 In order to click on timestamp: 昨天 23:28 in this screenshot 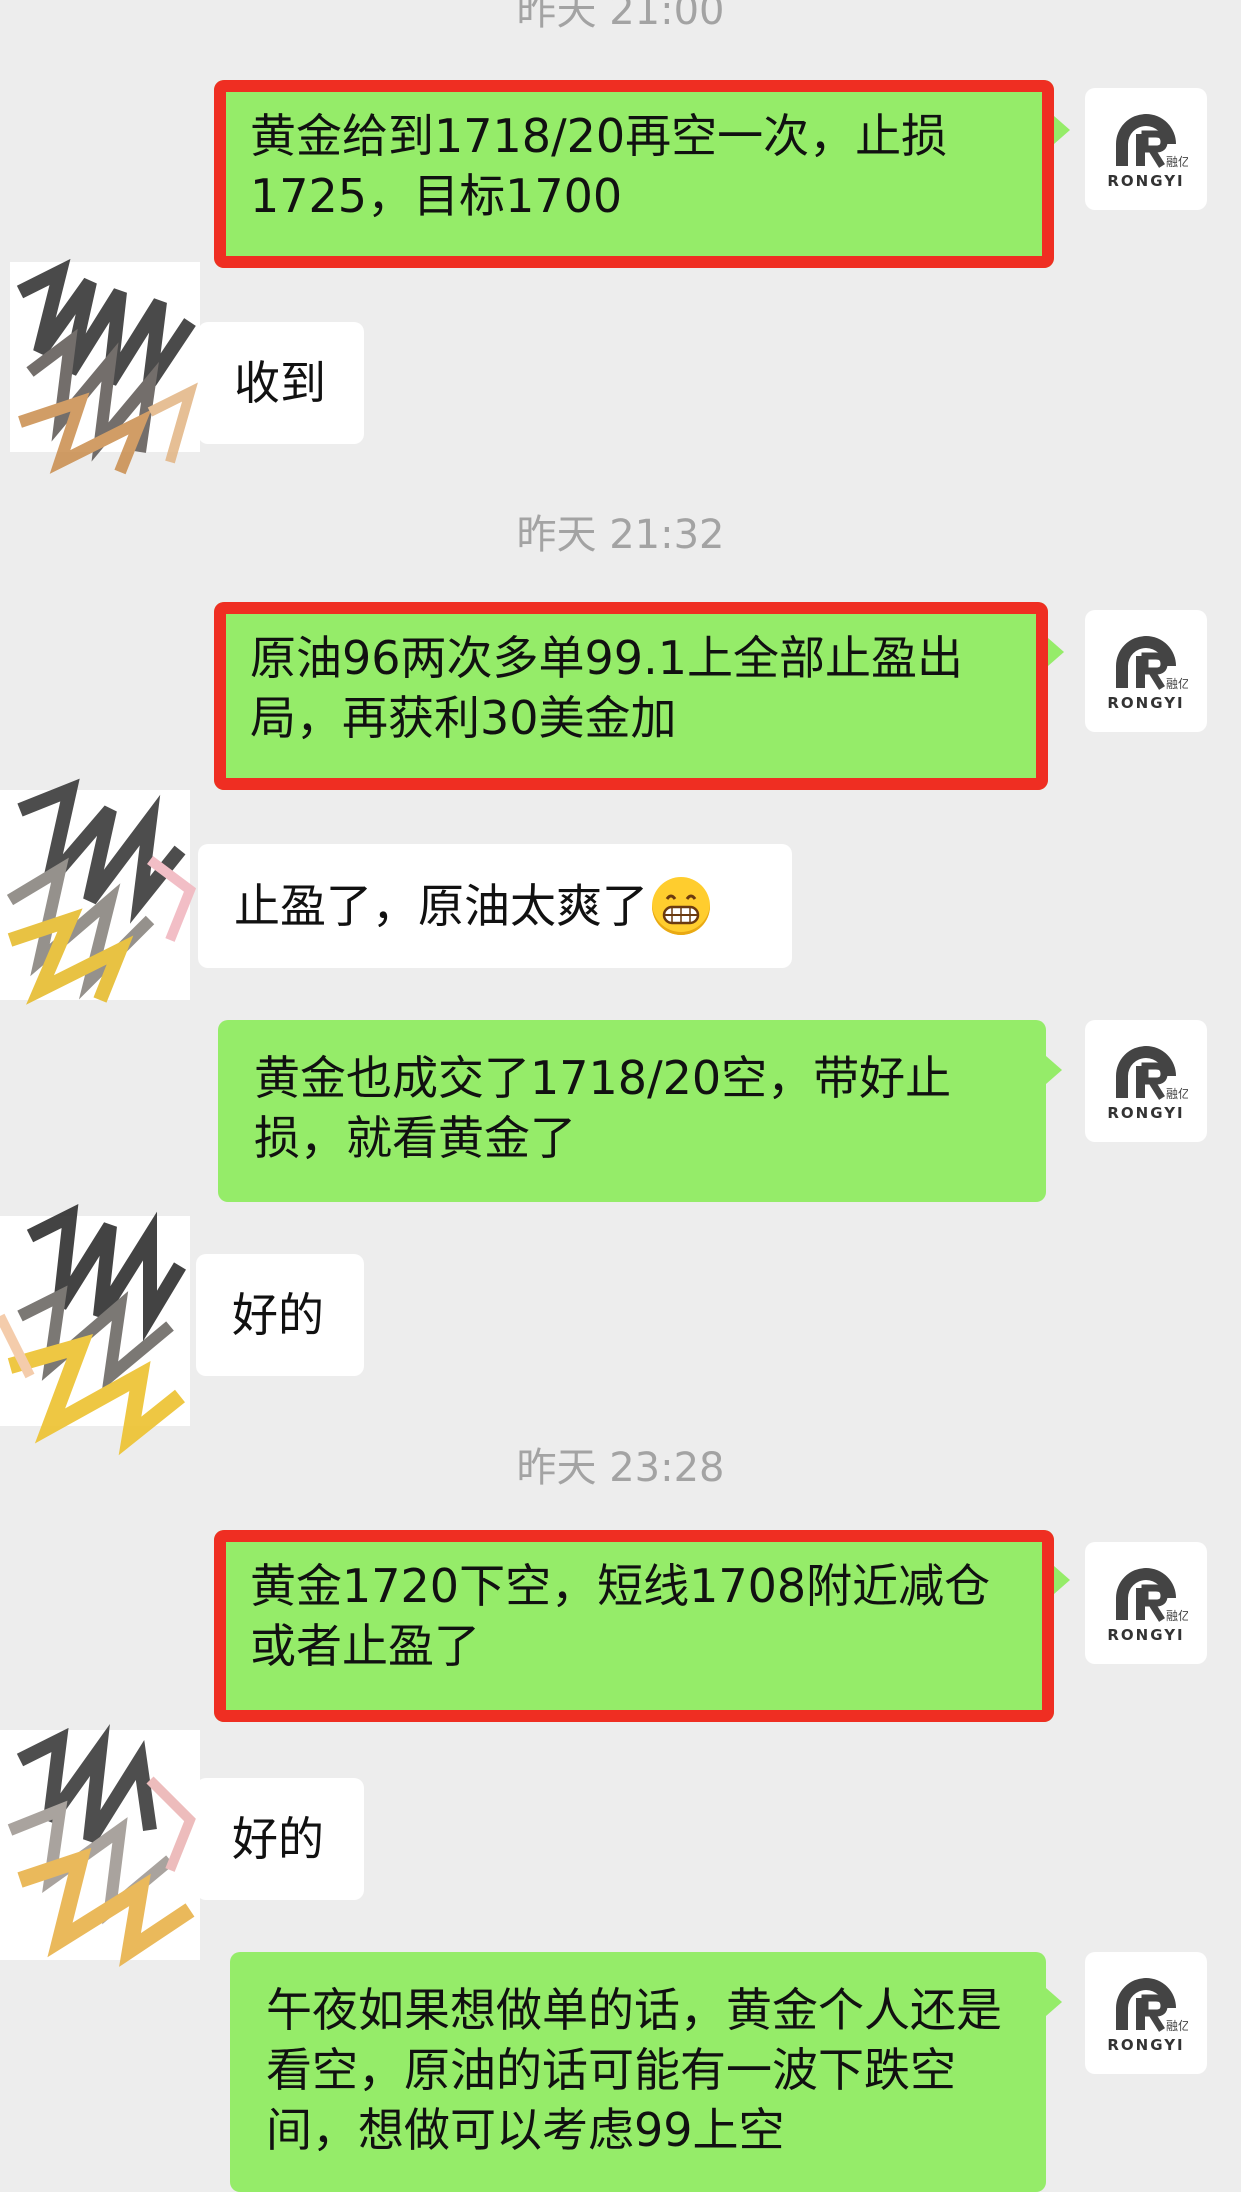, I will do `click(620, 1468)`.